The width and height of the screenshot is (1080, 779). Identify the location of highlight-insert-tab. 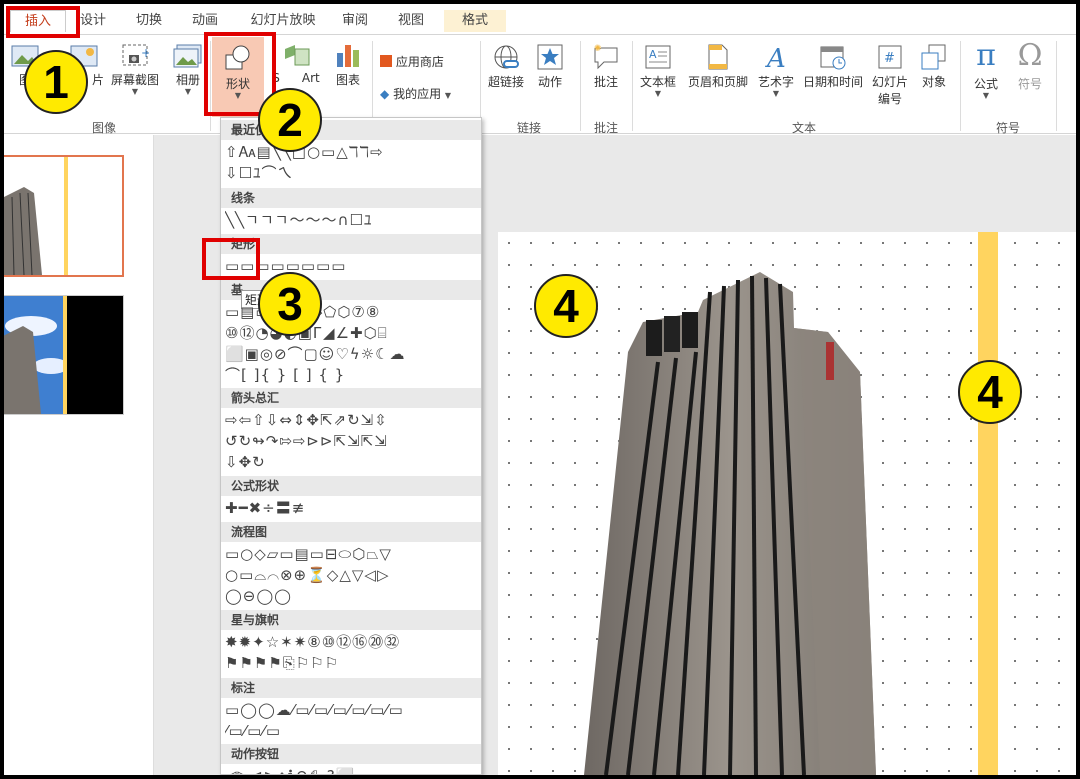
(43, 22).